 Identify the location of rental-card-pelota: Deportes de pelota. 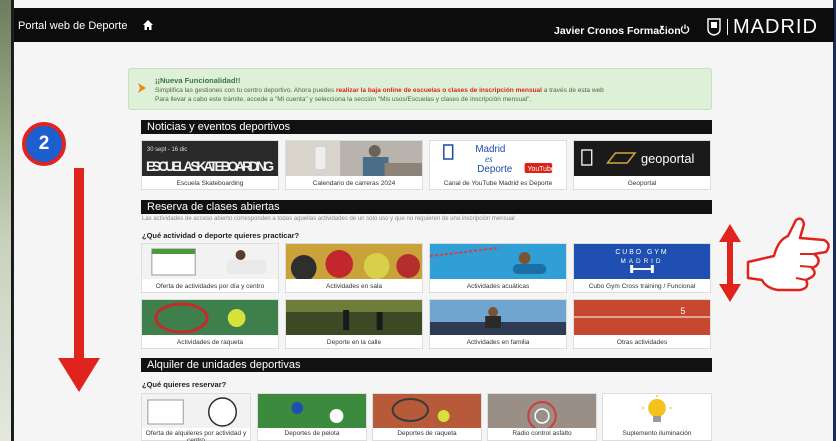
(312, 417).